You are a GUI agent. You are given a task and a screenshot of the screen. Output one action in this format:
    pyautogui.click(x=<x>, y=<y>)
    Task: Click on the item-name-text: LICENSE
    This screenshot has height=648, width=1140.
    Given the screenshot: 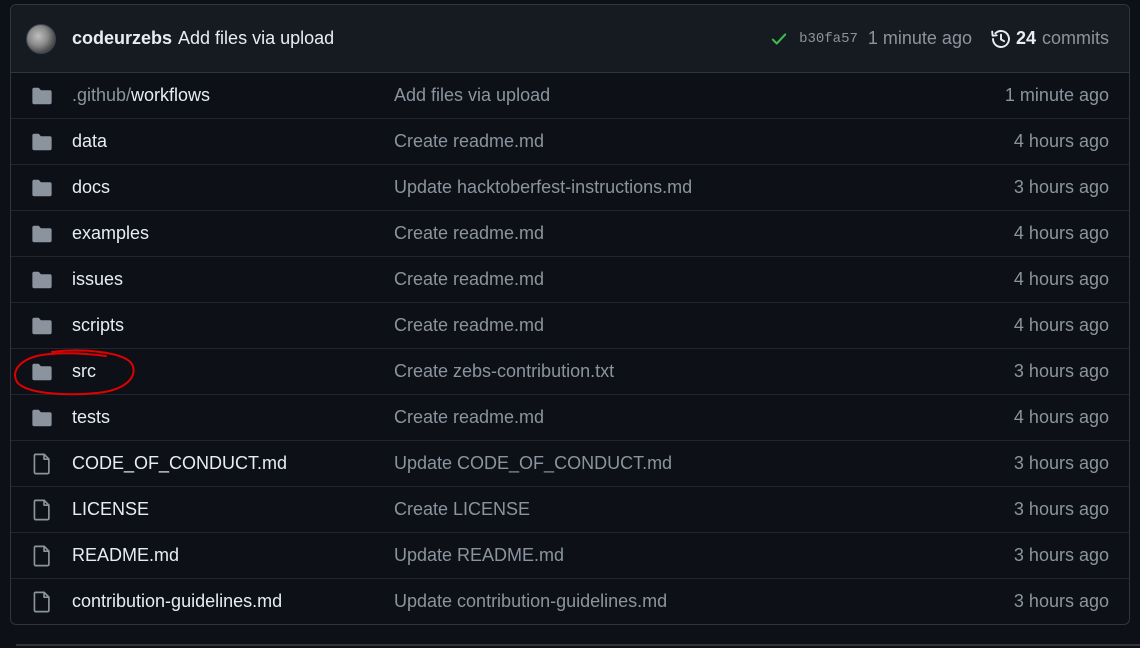 What is the action you would take?
    pyautogui.click(x=111, y=509)
    